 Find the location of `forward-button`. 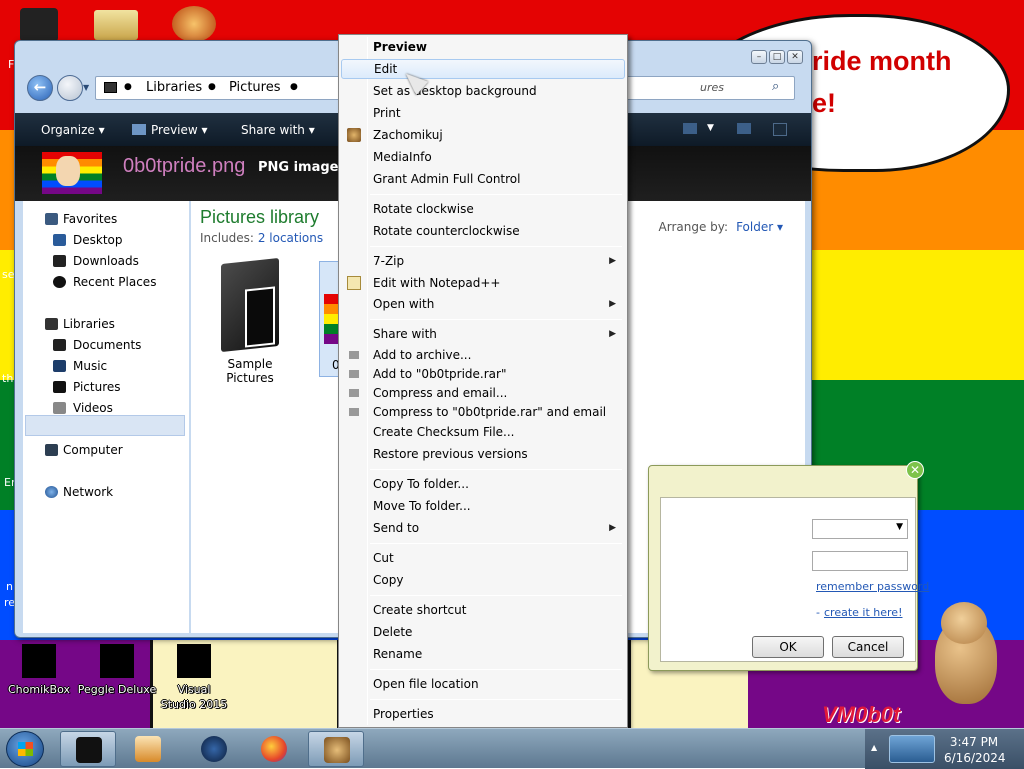

forward-button is located at coordinates (70, 88).